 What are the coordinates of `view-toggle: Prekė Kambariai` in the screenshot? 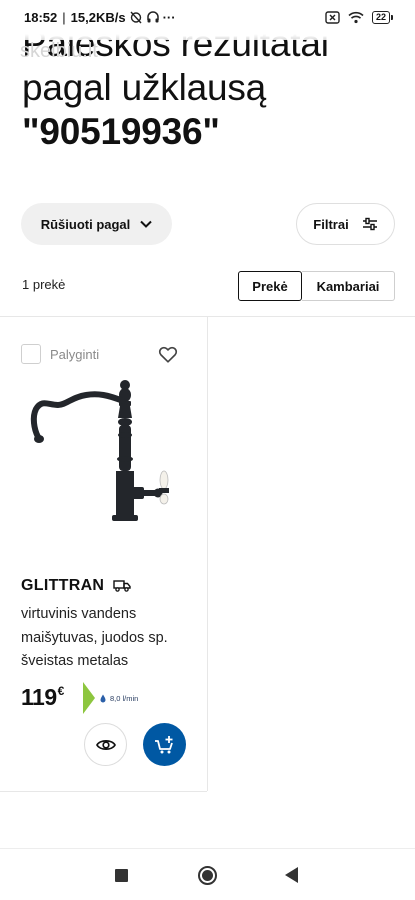 It's located at (316, 286).